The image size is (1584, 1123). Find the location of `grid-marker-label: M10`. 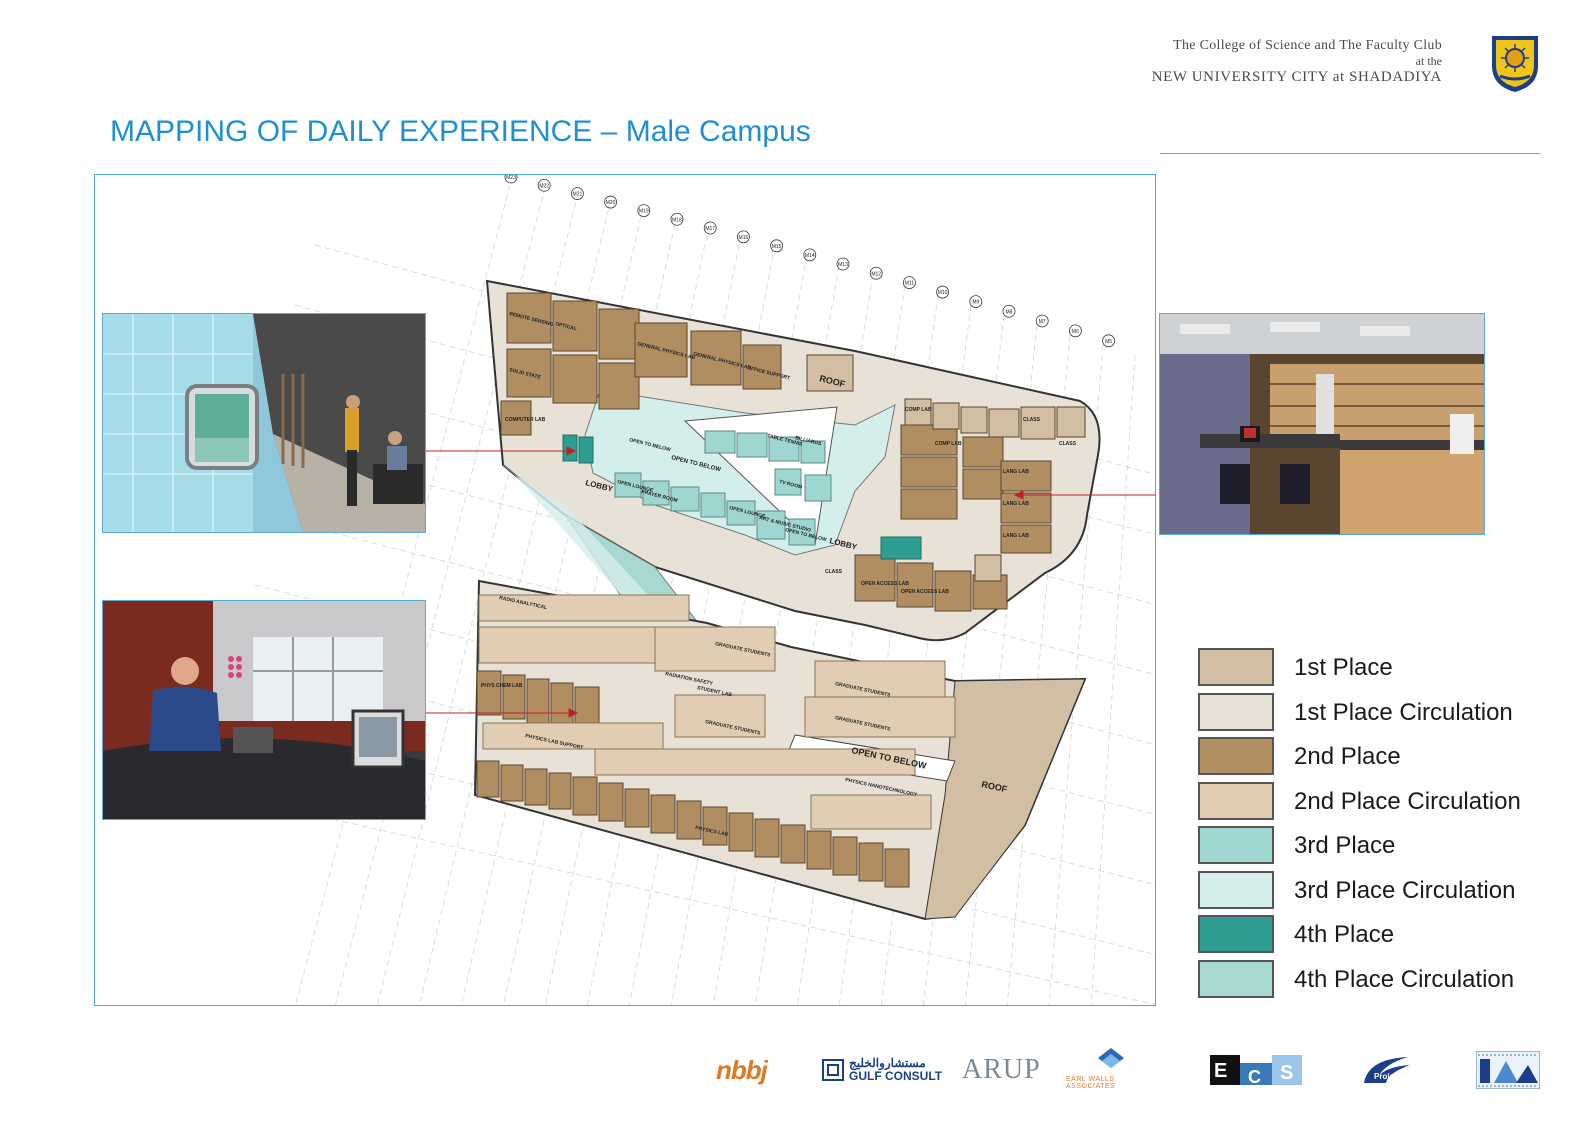

grid-marker-label: M10 is located at coordinates (943, 293).